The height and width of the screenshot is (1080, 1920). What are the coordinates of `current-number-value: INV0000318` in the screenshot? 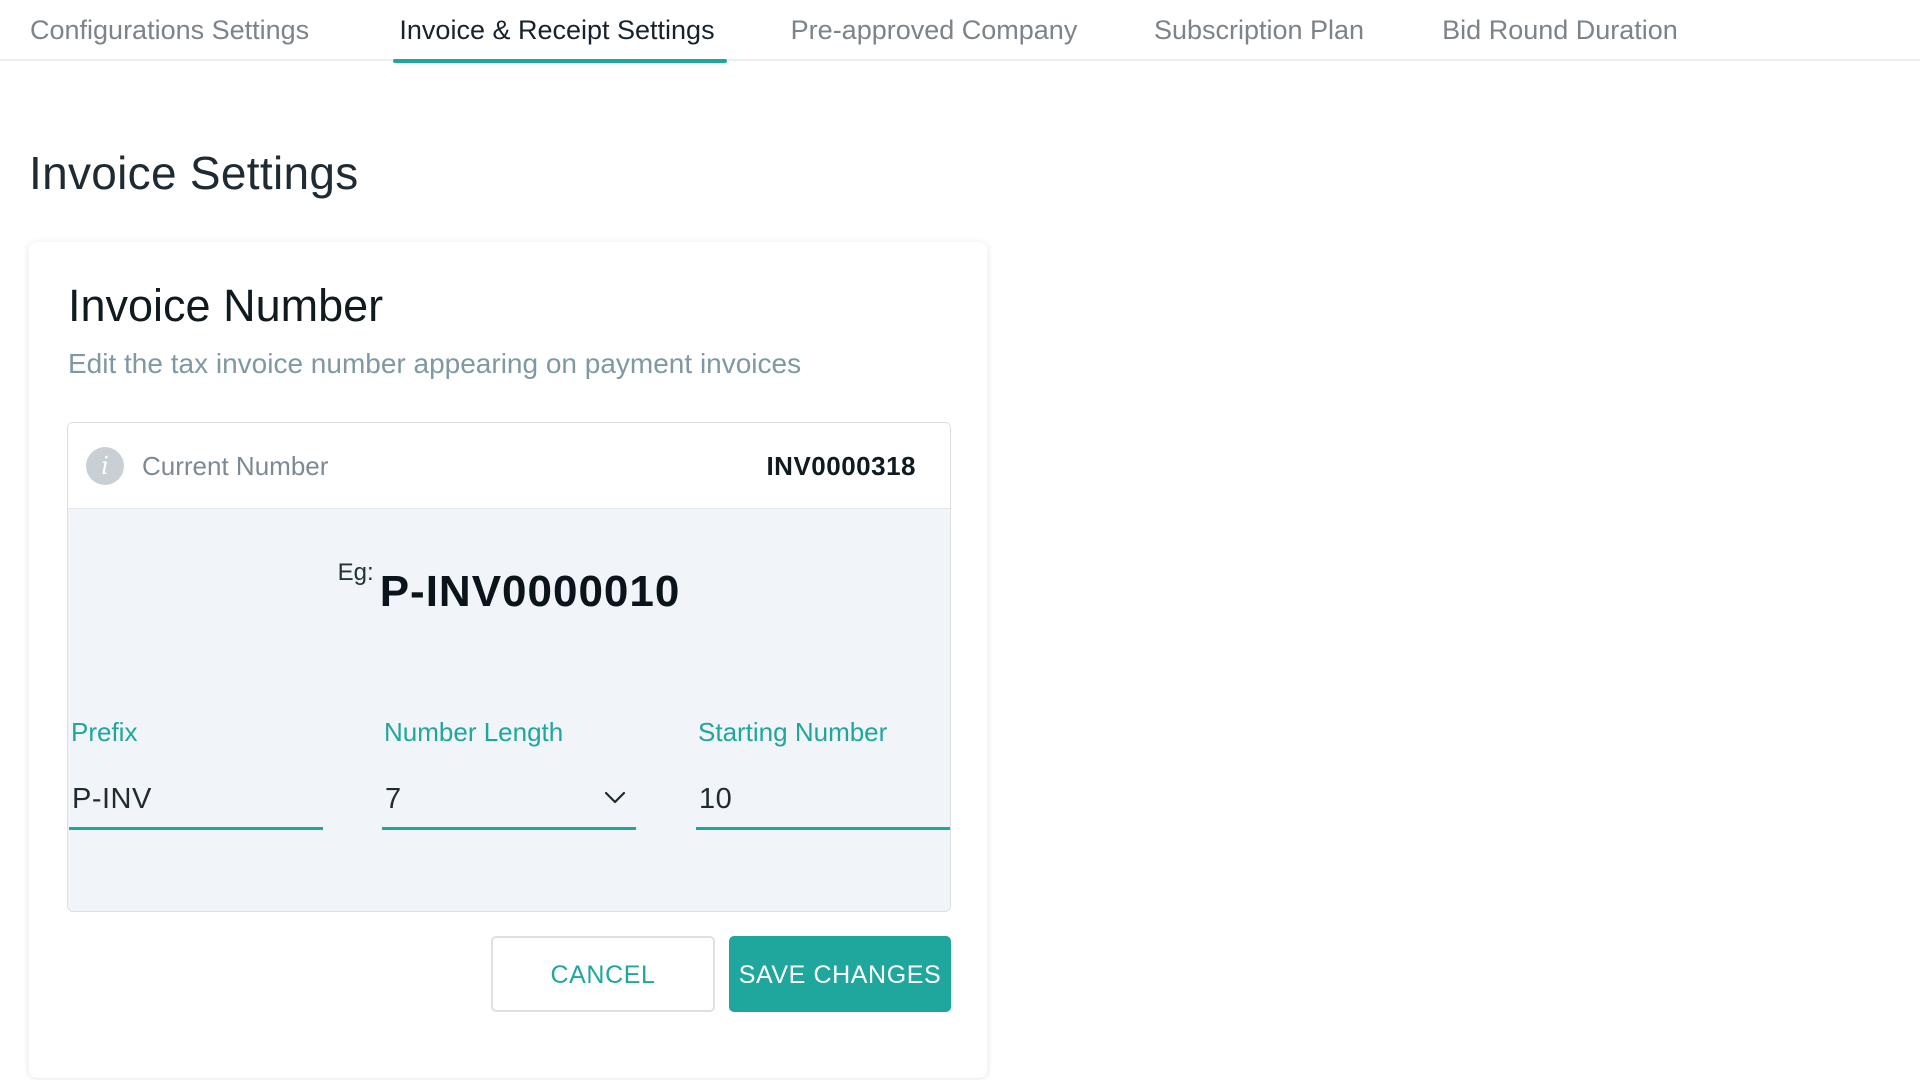 It's located at (841, 466).